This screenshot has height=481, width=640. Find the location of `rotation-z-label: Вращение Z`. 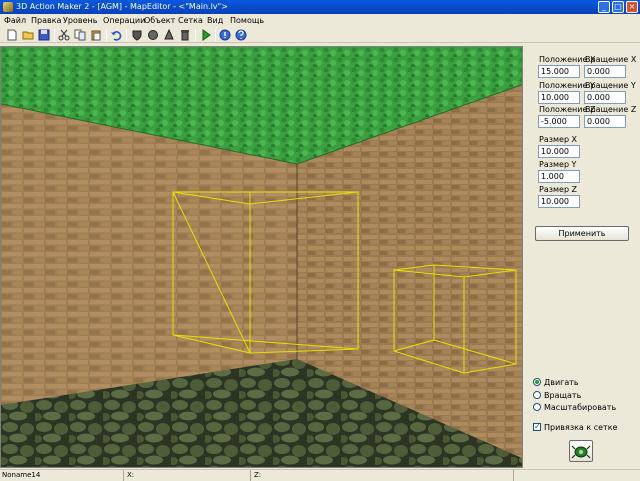

rotation-z-label: Вращение Z is located at coordinates (611, 109).